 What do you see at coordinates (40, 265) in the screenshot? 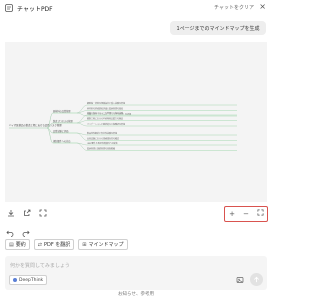
I see `chat-input-placeholder: 何かを質問してみましょう` at bounding box center [40, 265].